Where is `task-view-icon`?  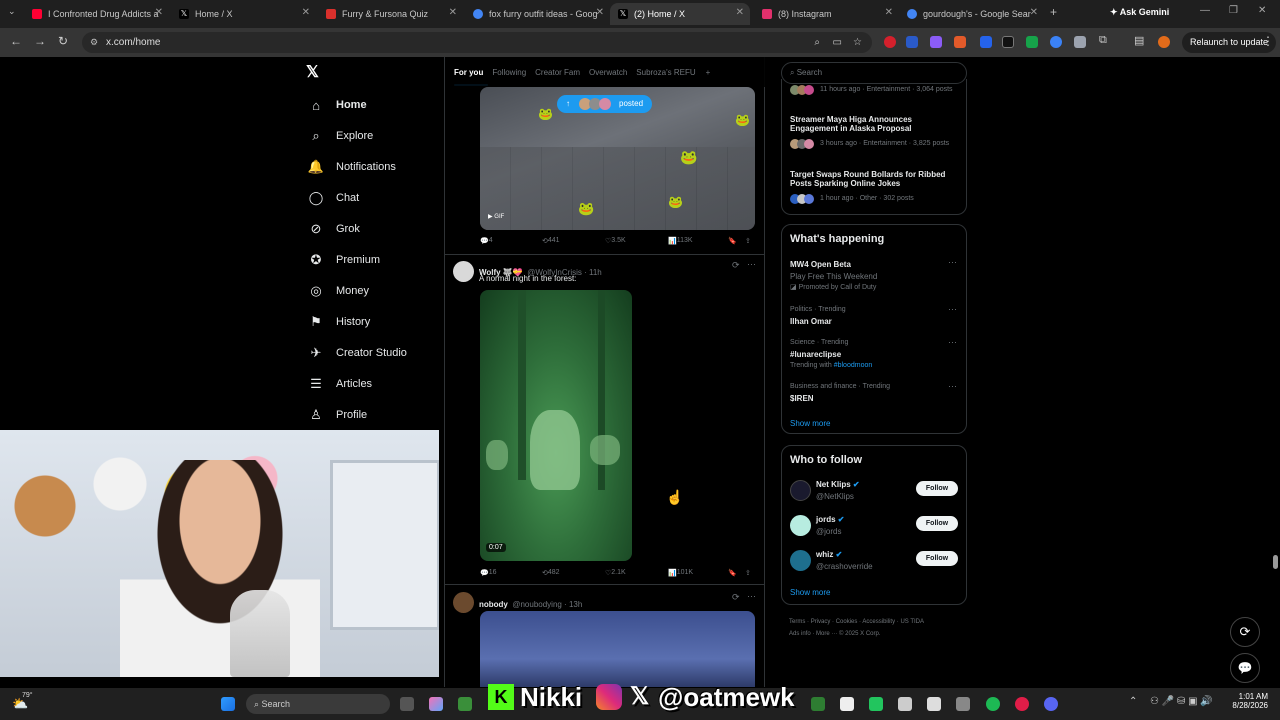
task-view-icon is located at coordinates (407, 704).